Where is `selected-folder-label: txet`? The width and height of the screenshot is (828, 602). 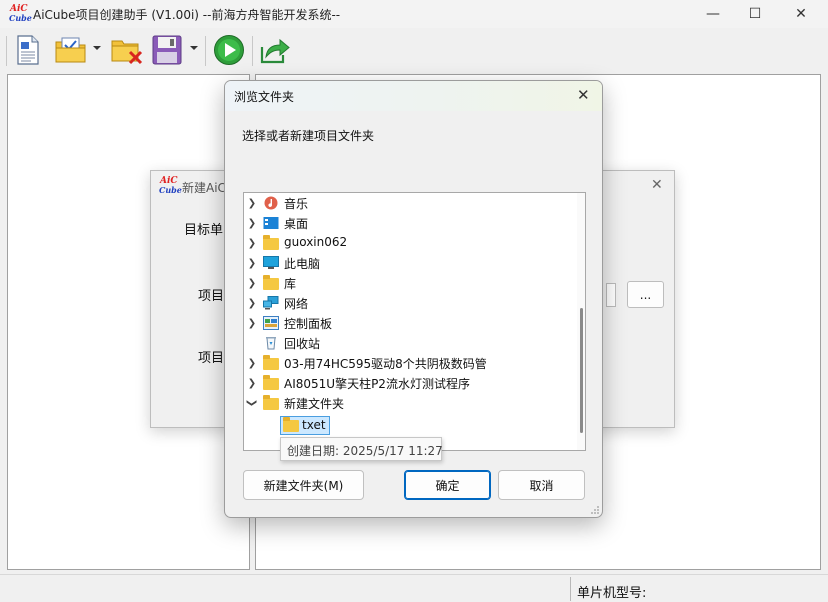
selected-folder-label: txet is located at coordinates (314, 425).